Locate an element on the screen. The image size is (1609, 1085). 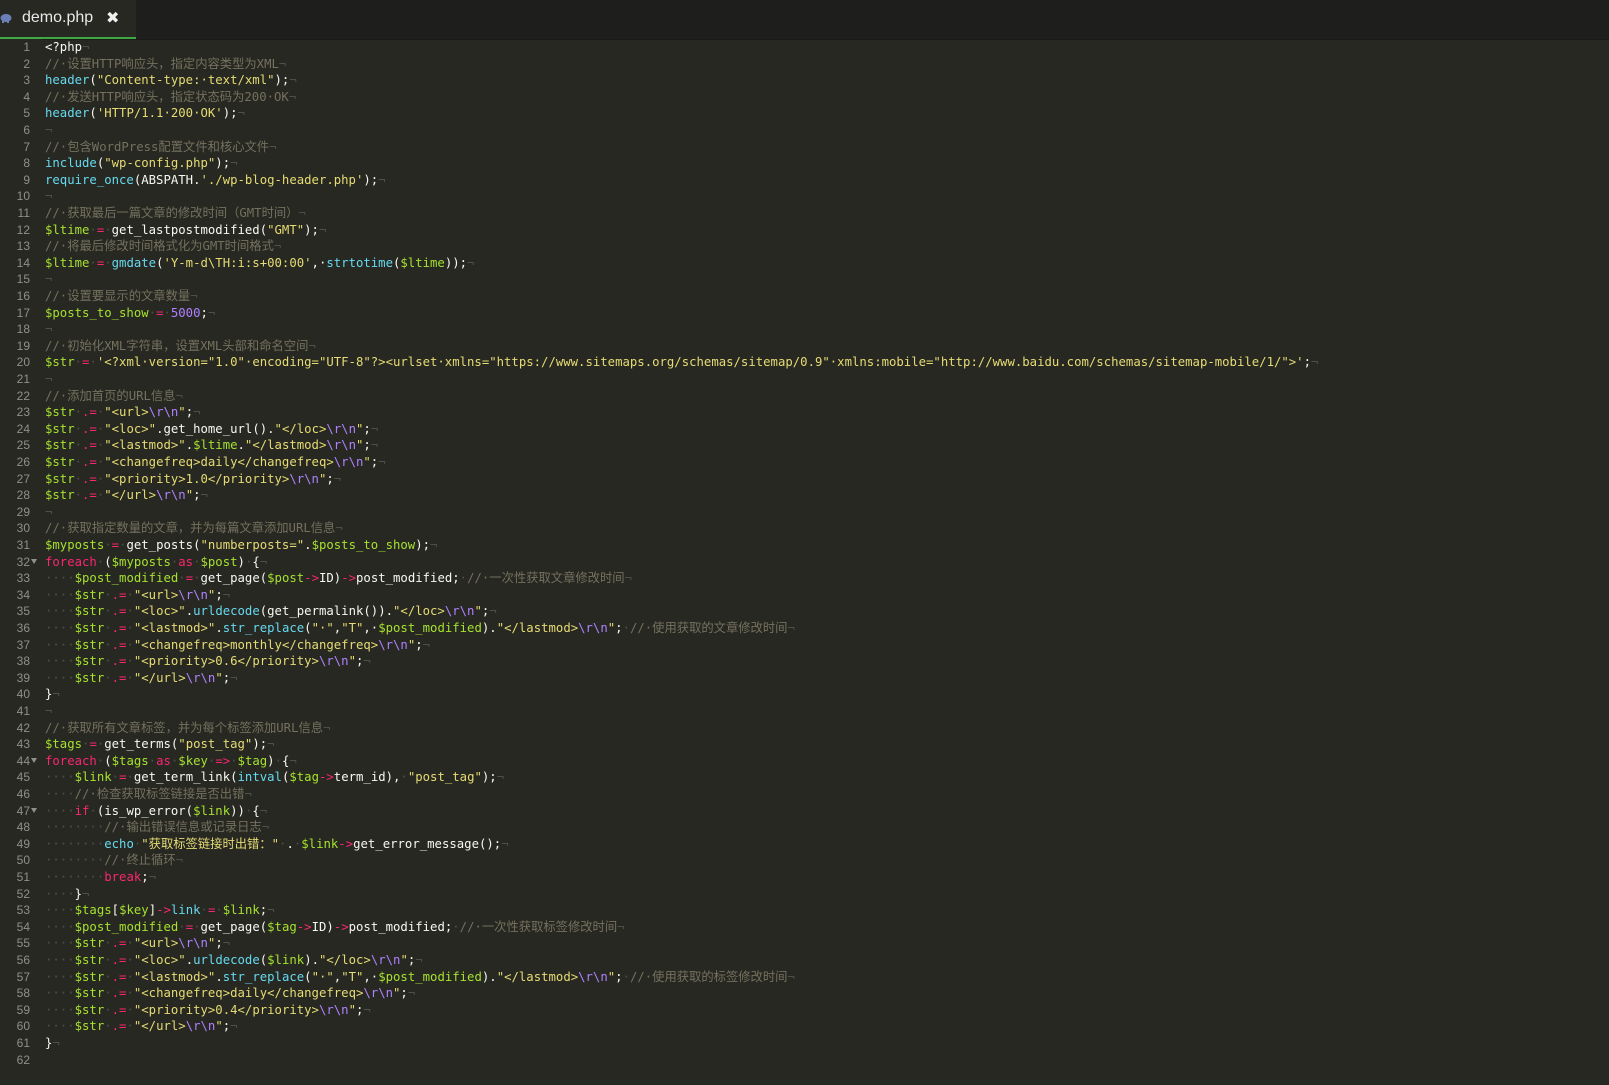
code-line: 53 ····$tags[$key]->link·=·$link;¬ is located at coordinates (804, 910).